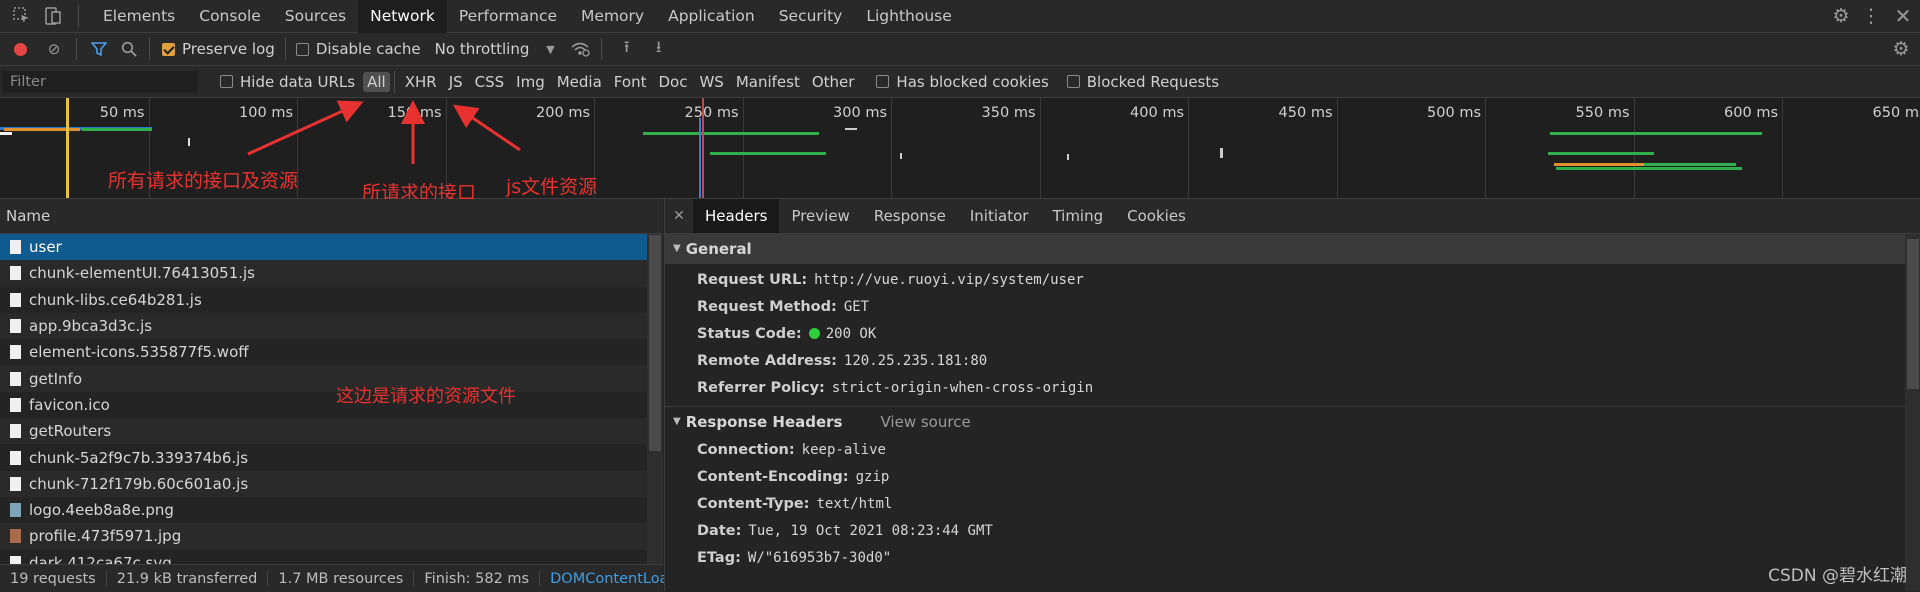 Image resolution: width=1920 pixels, height=592 pixels. What do you see at coordinates (972, 81) in the screenshot?
I see `has-blocked-cookies-label: Has blocked cookies` at bounding box center [972, 81].